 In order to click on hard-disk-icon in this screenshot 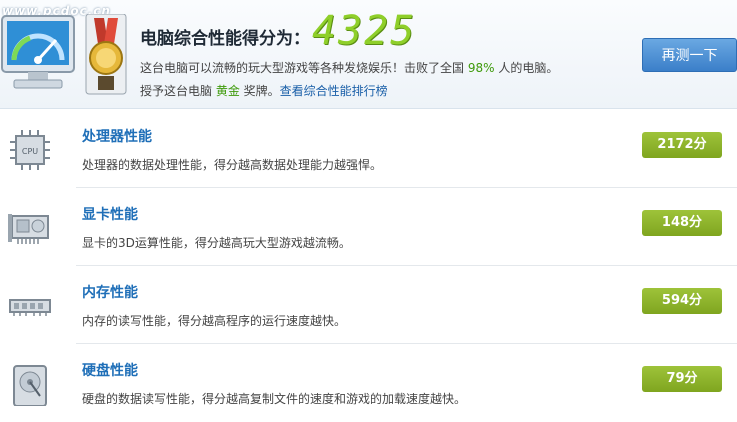, I will do `click(30, 385)`.